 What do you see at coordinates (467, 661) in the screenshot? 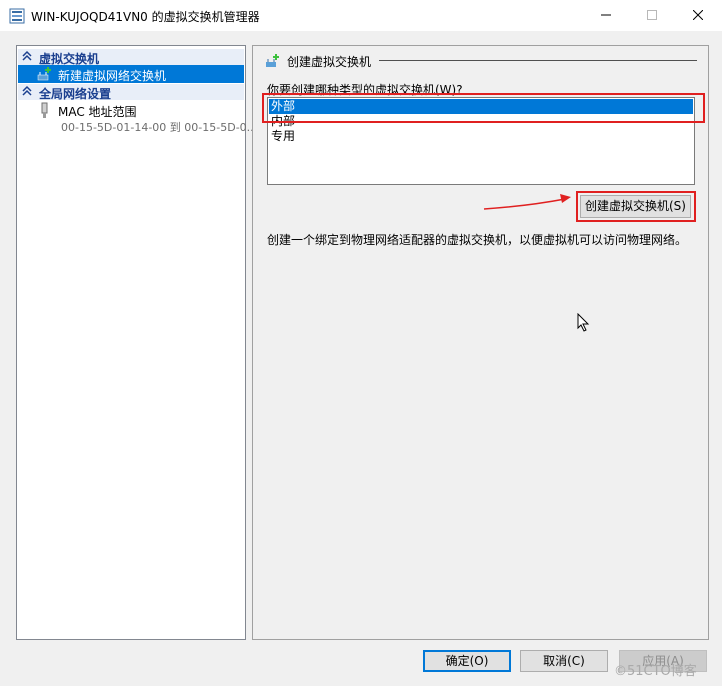
I see `ok-button: 确定(O)` at bounding box center [467, 661].